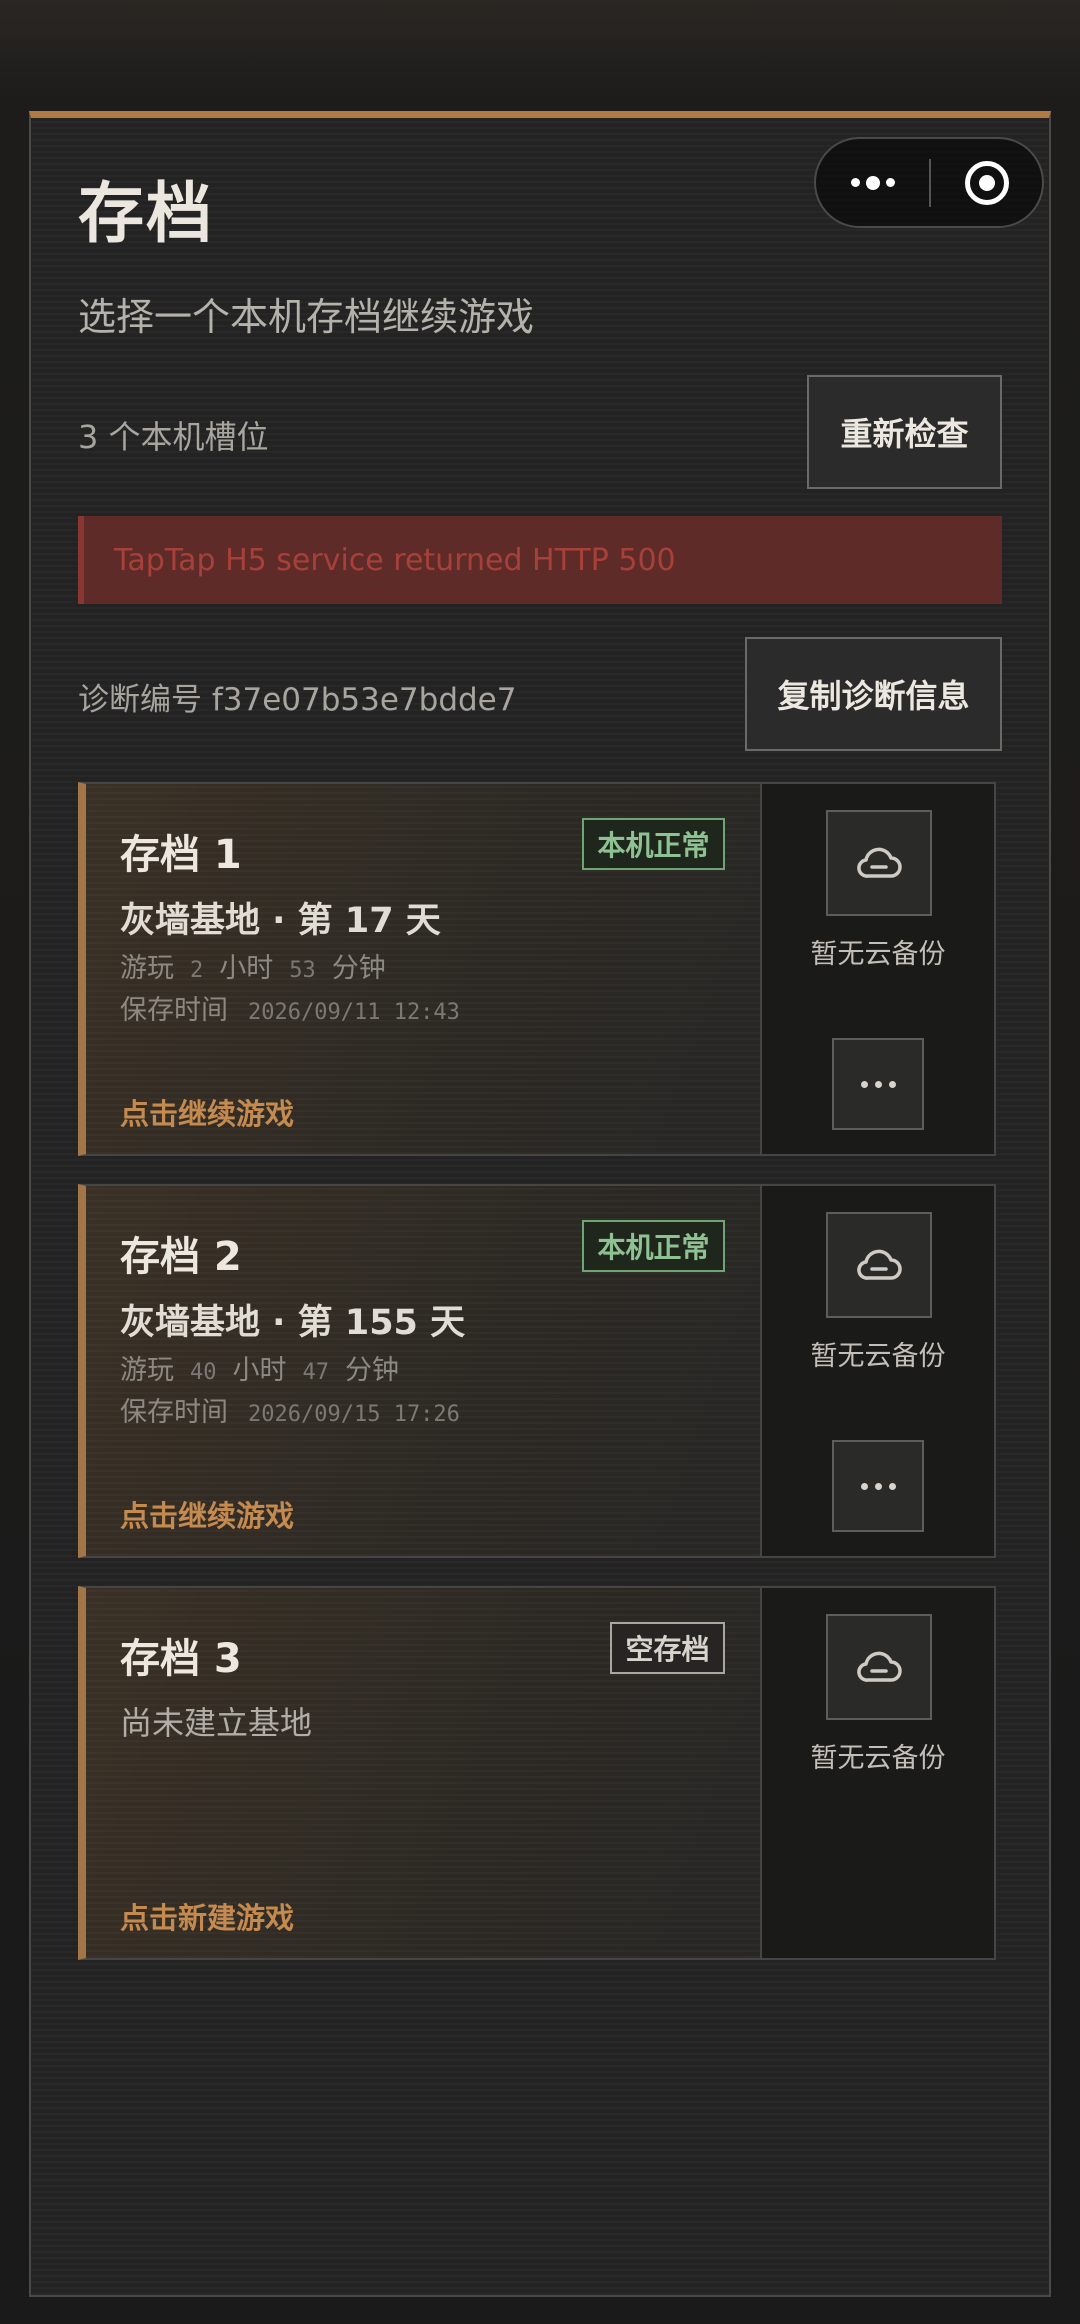  I want to click on mini-program-capsule, so click(929, 182).